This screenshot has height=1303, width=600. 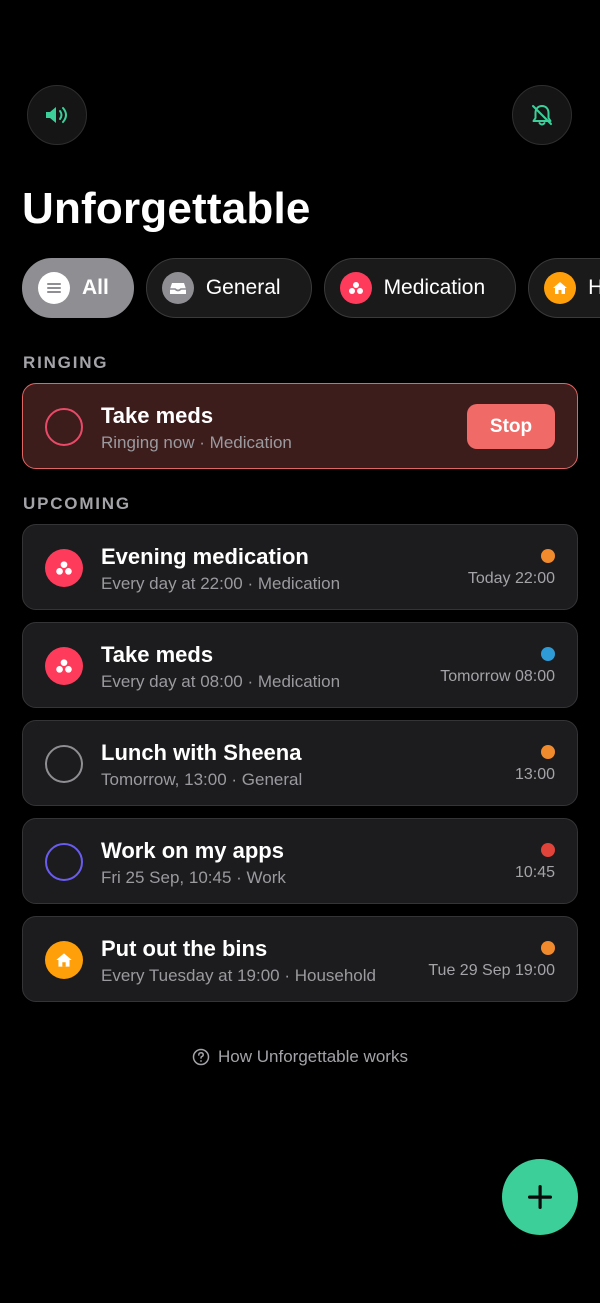 I want to click on chip-medication: Medication, so click(x=420, y=288).